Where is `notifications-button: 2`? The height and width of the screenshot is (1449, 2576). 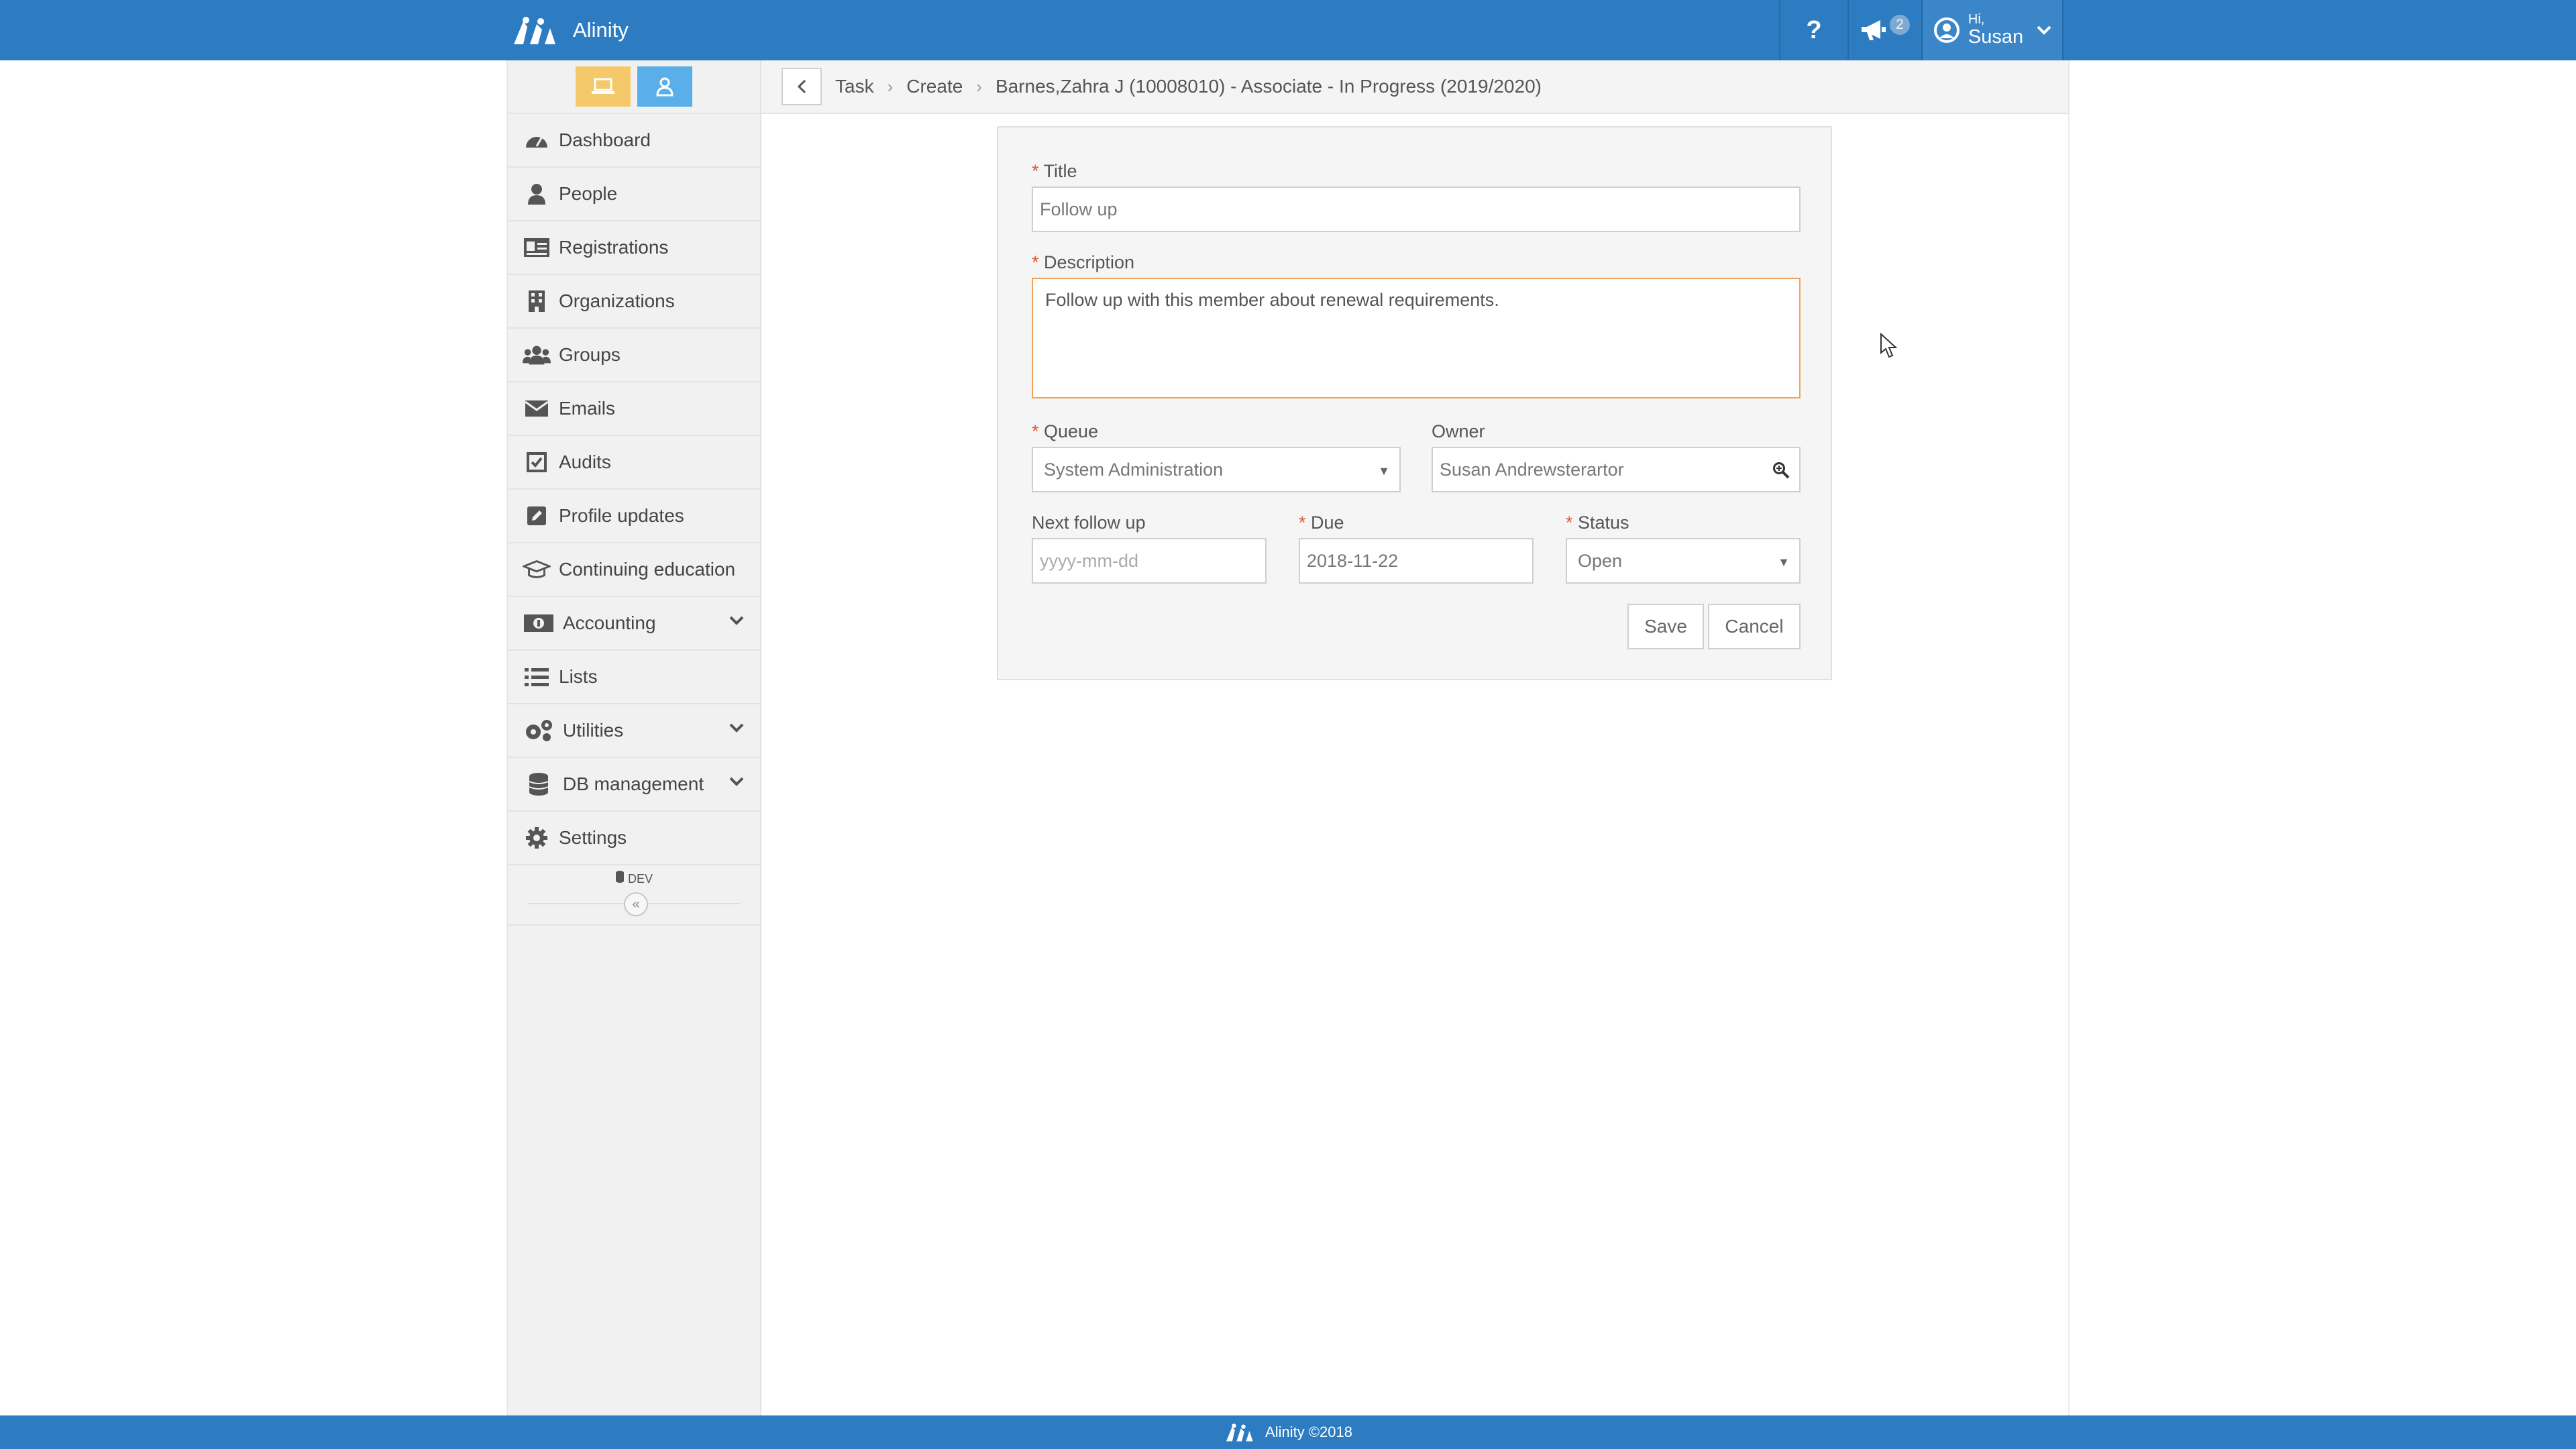
notifications-button: 2 is located at coordinates (1884, 30).